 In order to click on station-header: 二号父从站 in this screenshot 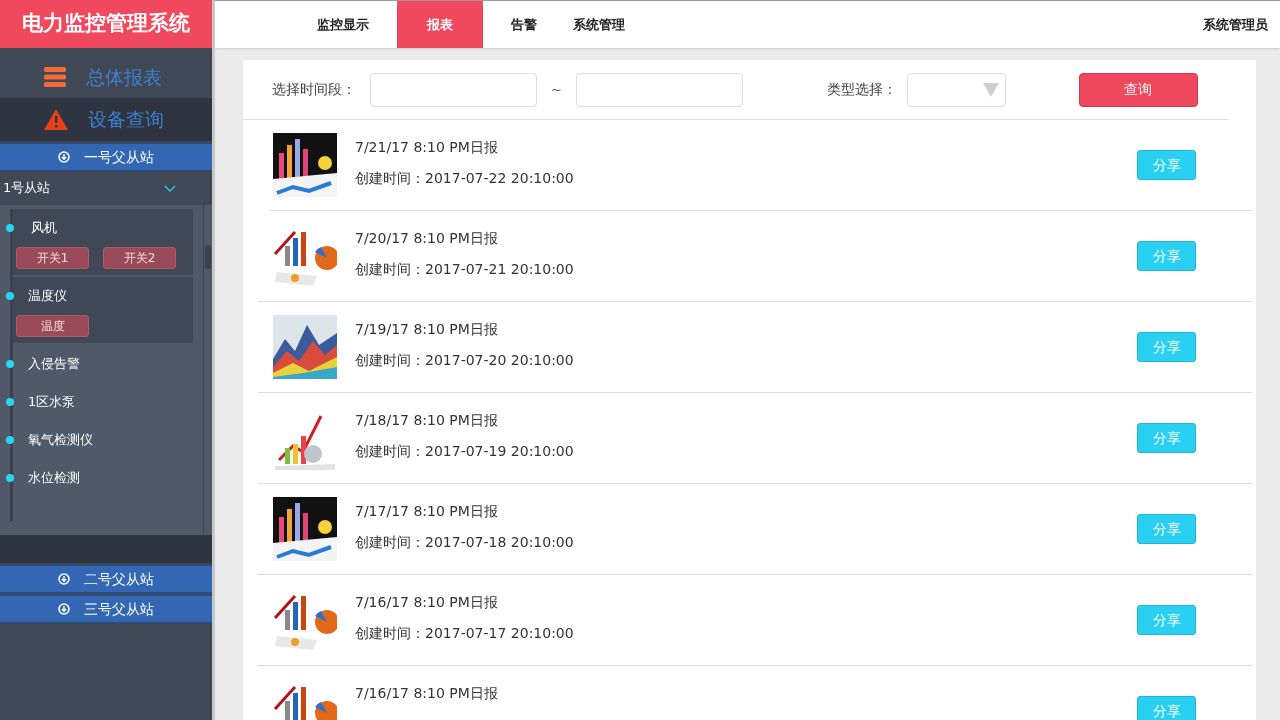, I will do `click(106, 579)`.